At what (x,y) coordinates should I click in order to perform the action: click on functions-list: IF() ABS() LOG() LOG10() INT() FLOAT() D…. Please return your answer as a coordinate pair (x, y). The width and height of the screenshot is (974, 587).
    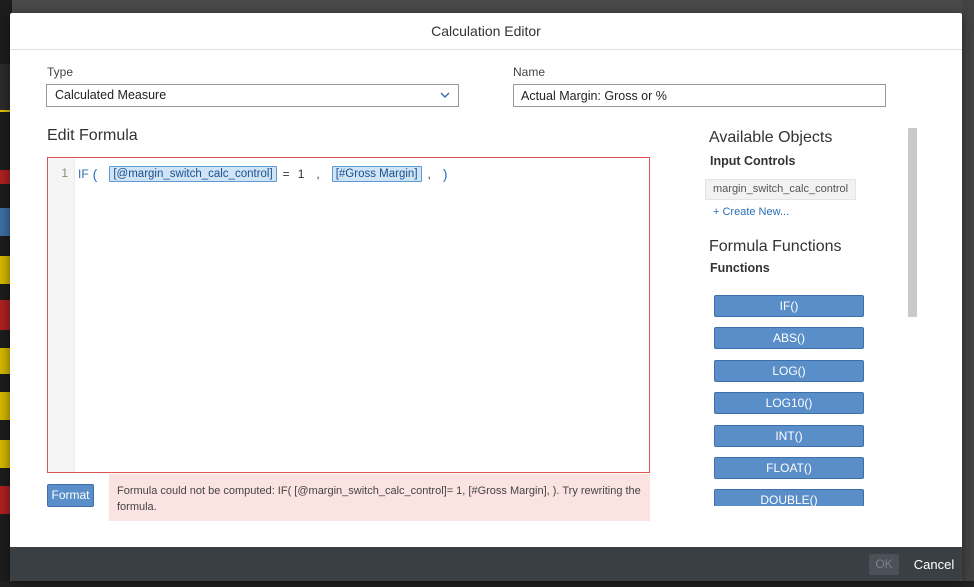
    Looking at the image, I should click on (797, 398).